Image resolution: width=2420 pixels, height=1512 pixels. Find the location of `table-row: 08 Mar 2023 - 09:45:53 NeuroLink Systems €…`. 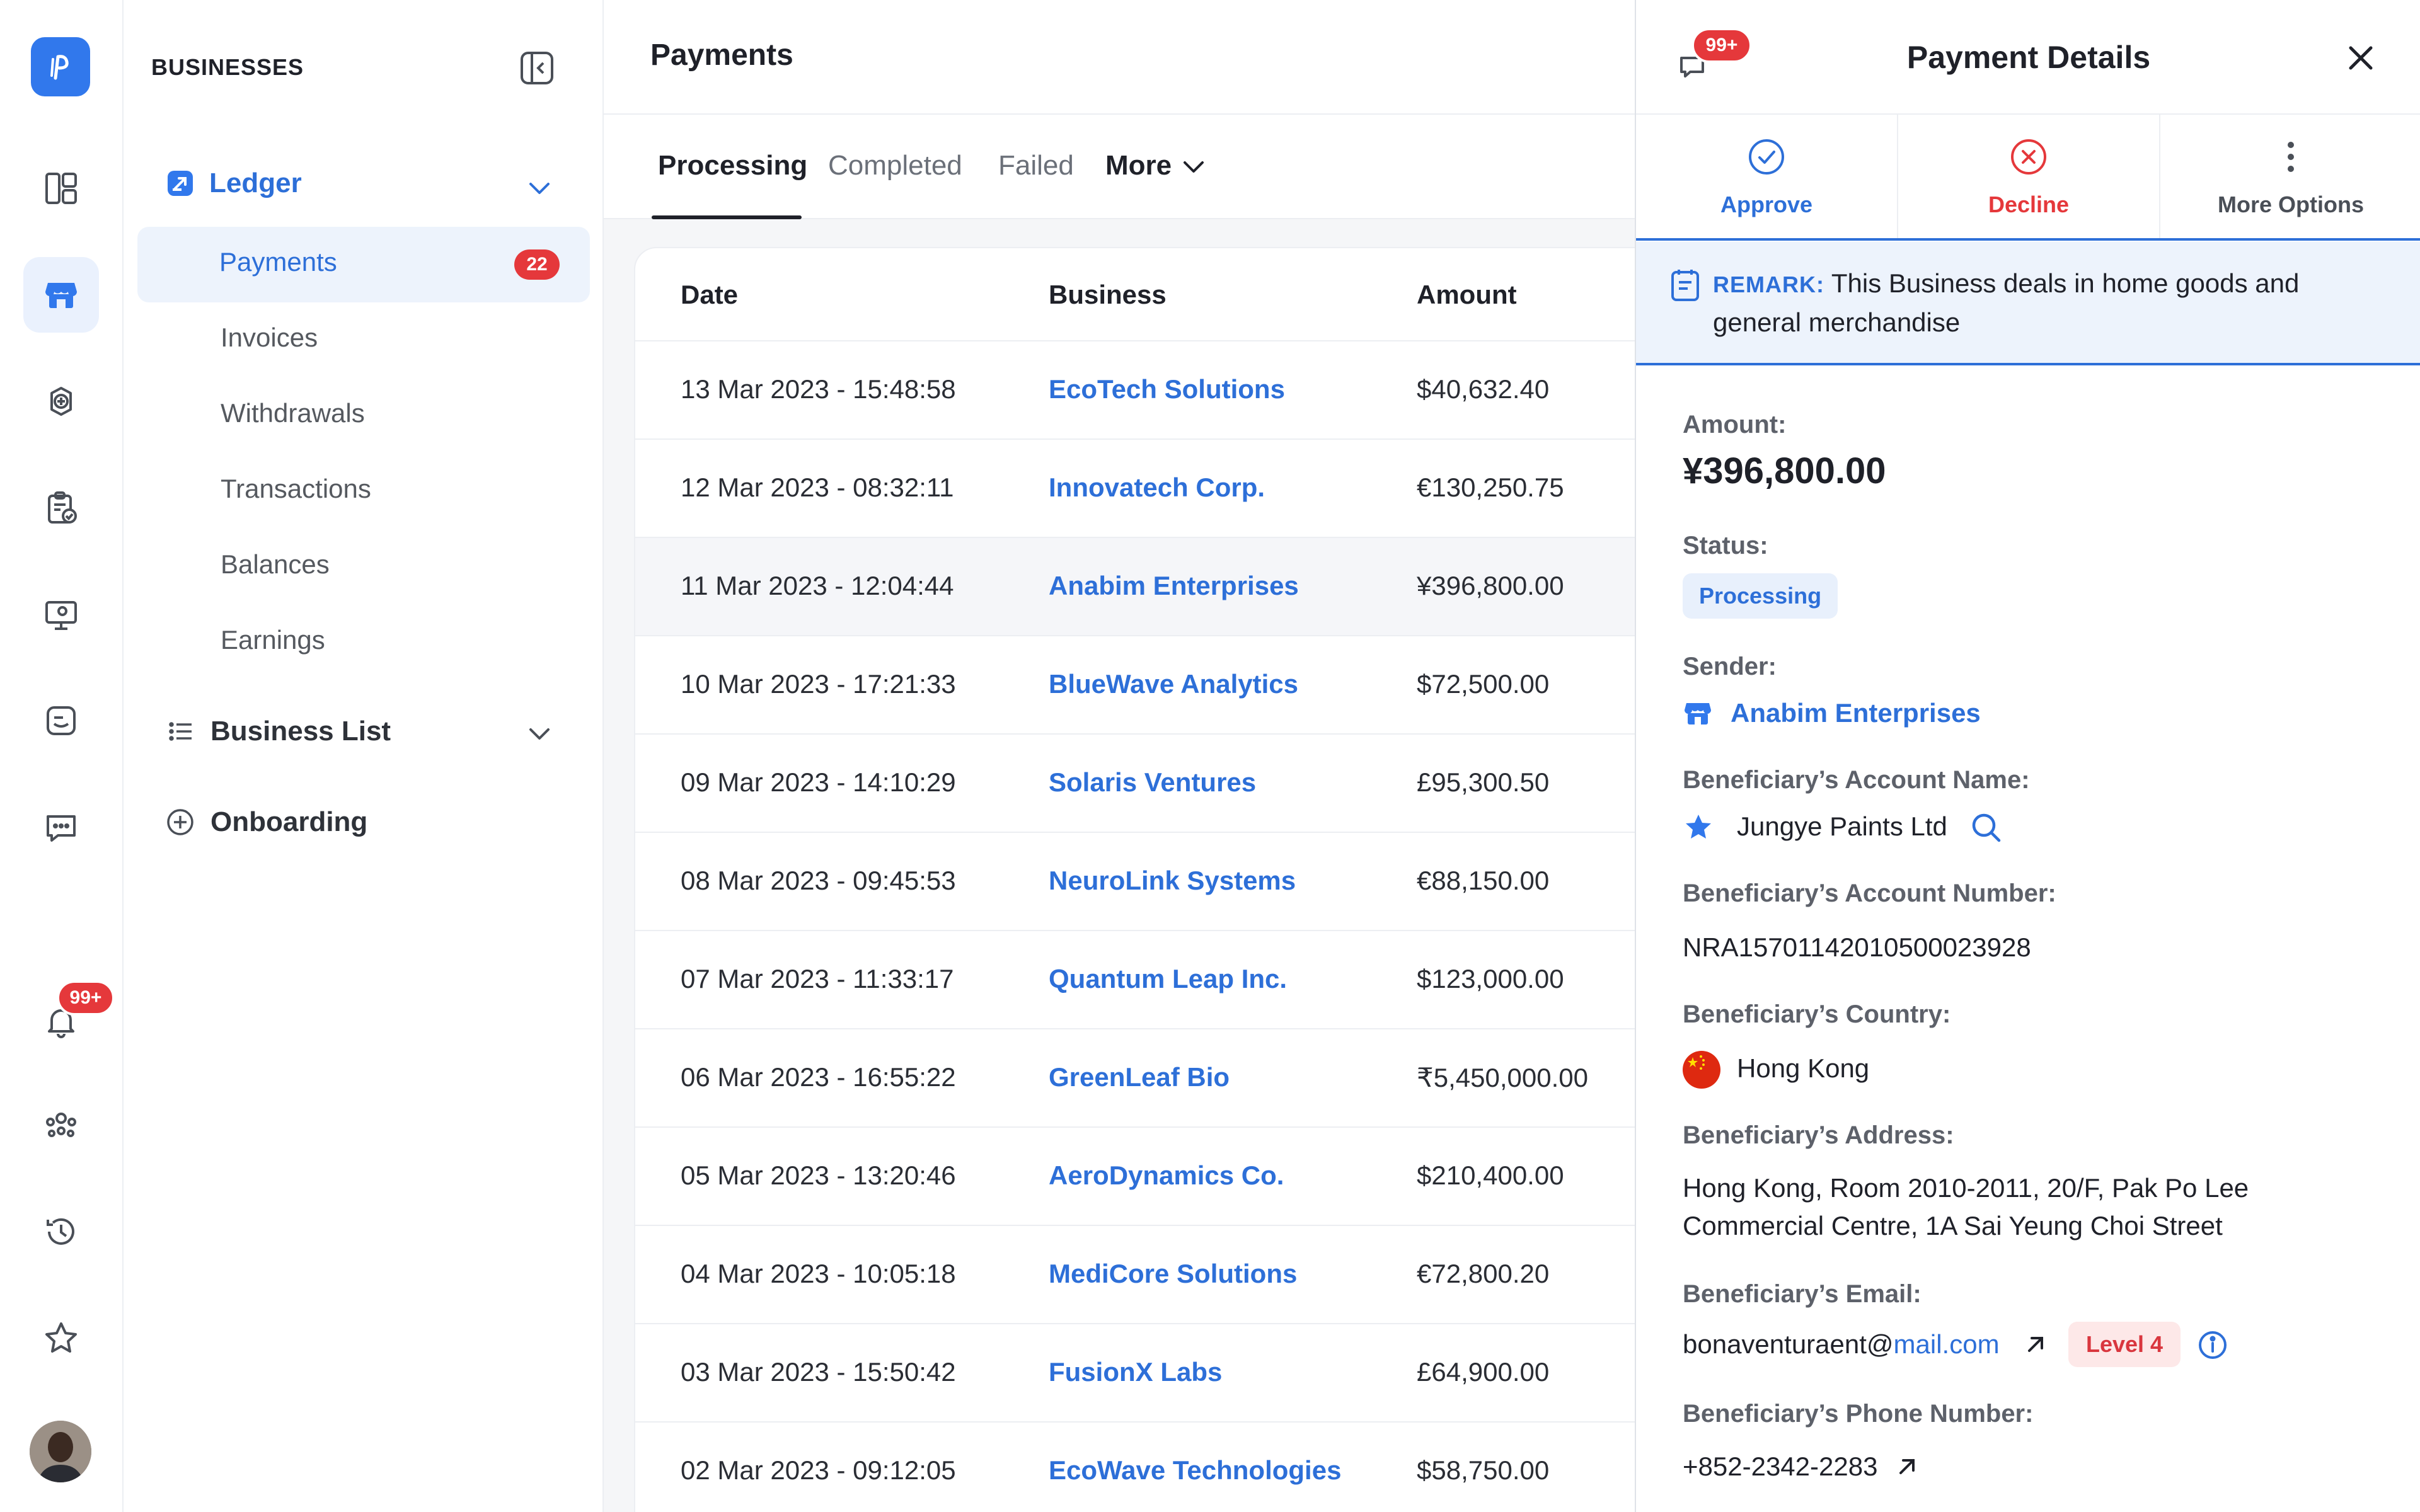

table-row: 08 Mar 2023 - 09:45:53 NeuroLink Systems €… is located at coordinates (1150, 881).